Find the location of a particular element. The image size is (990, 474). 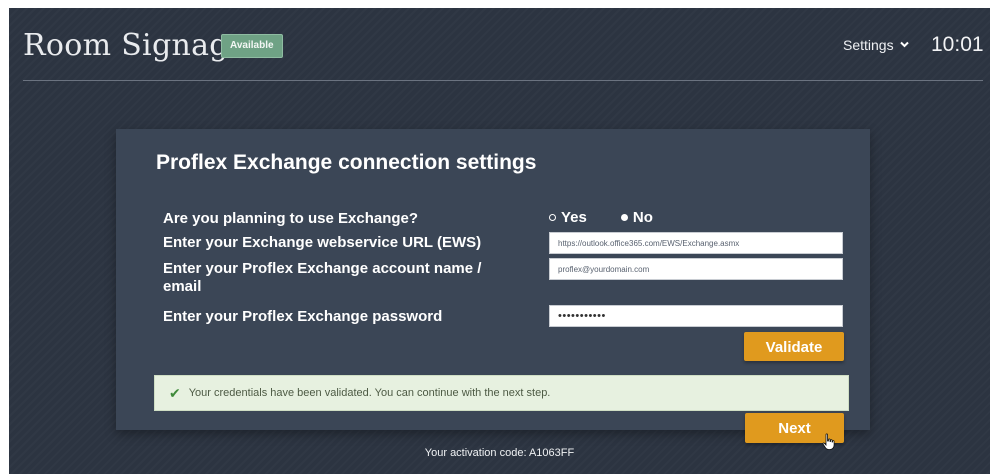

radio-yes-label: Yes is located at coordinates (574, 217).